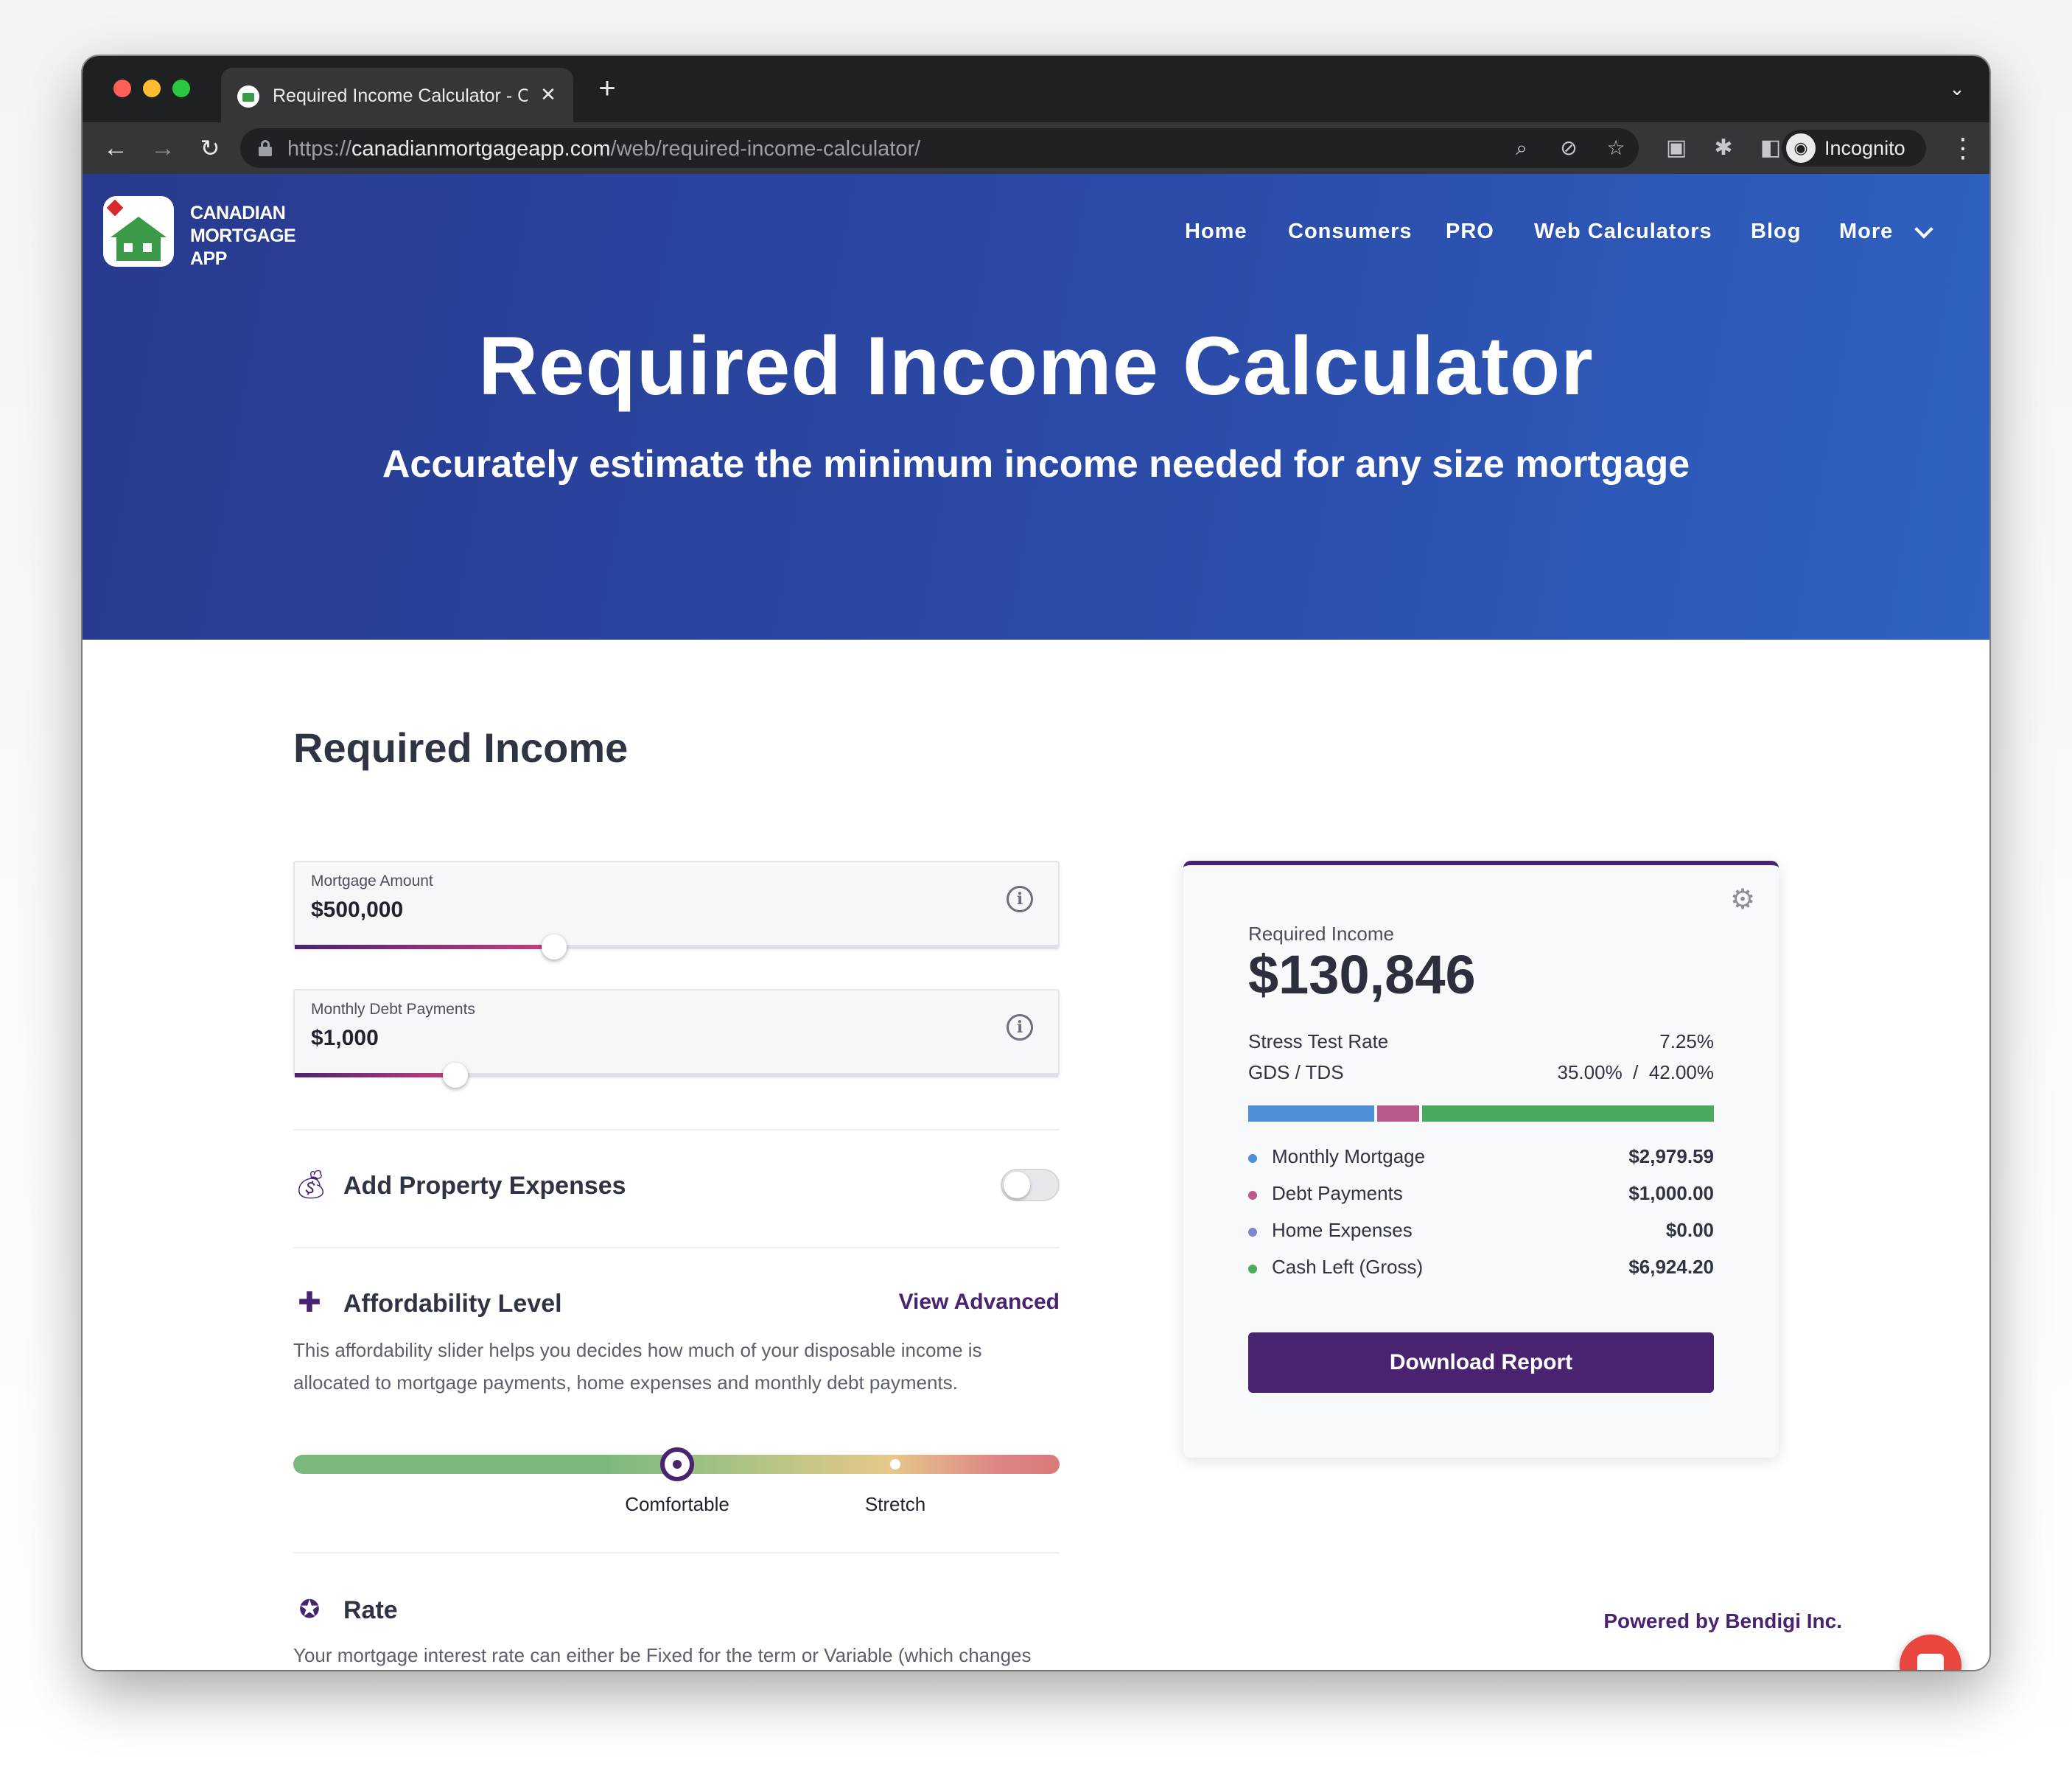 This screenshot has width=2072, height=1779. Describe the element at coordinates (1776, 234) in the screenshot. I see `nav-blog: Blog` at that location.